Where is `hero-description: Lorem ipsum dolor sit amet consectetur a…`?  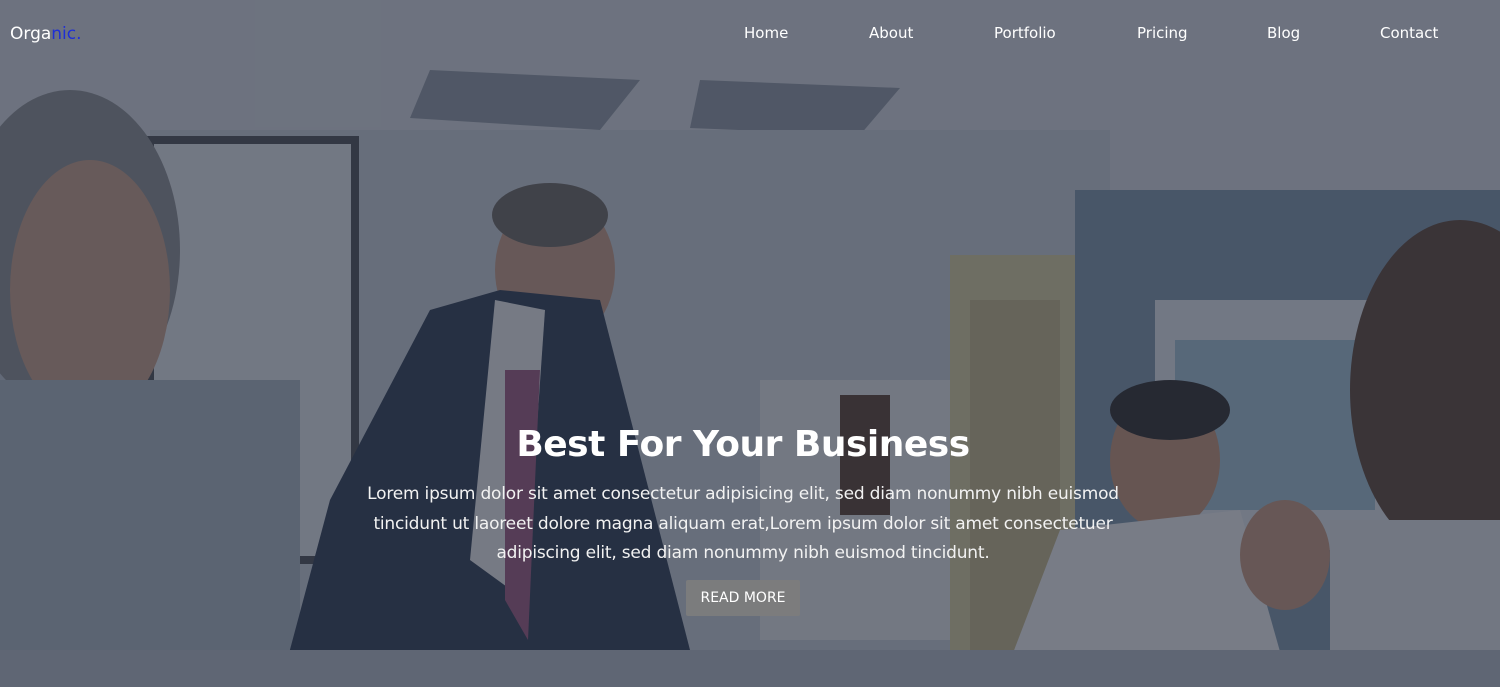 hero-description: Lorem ipsum dolor sit amet consectetur a… is located at coordinates (743, 523).